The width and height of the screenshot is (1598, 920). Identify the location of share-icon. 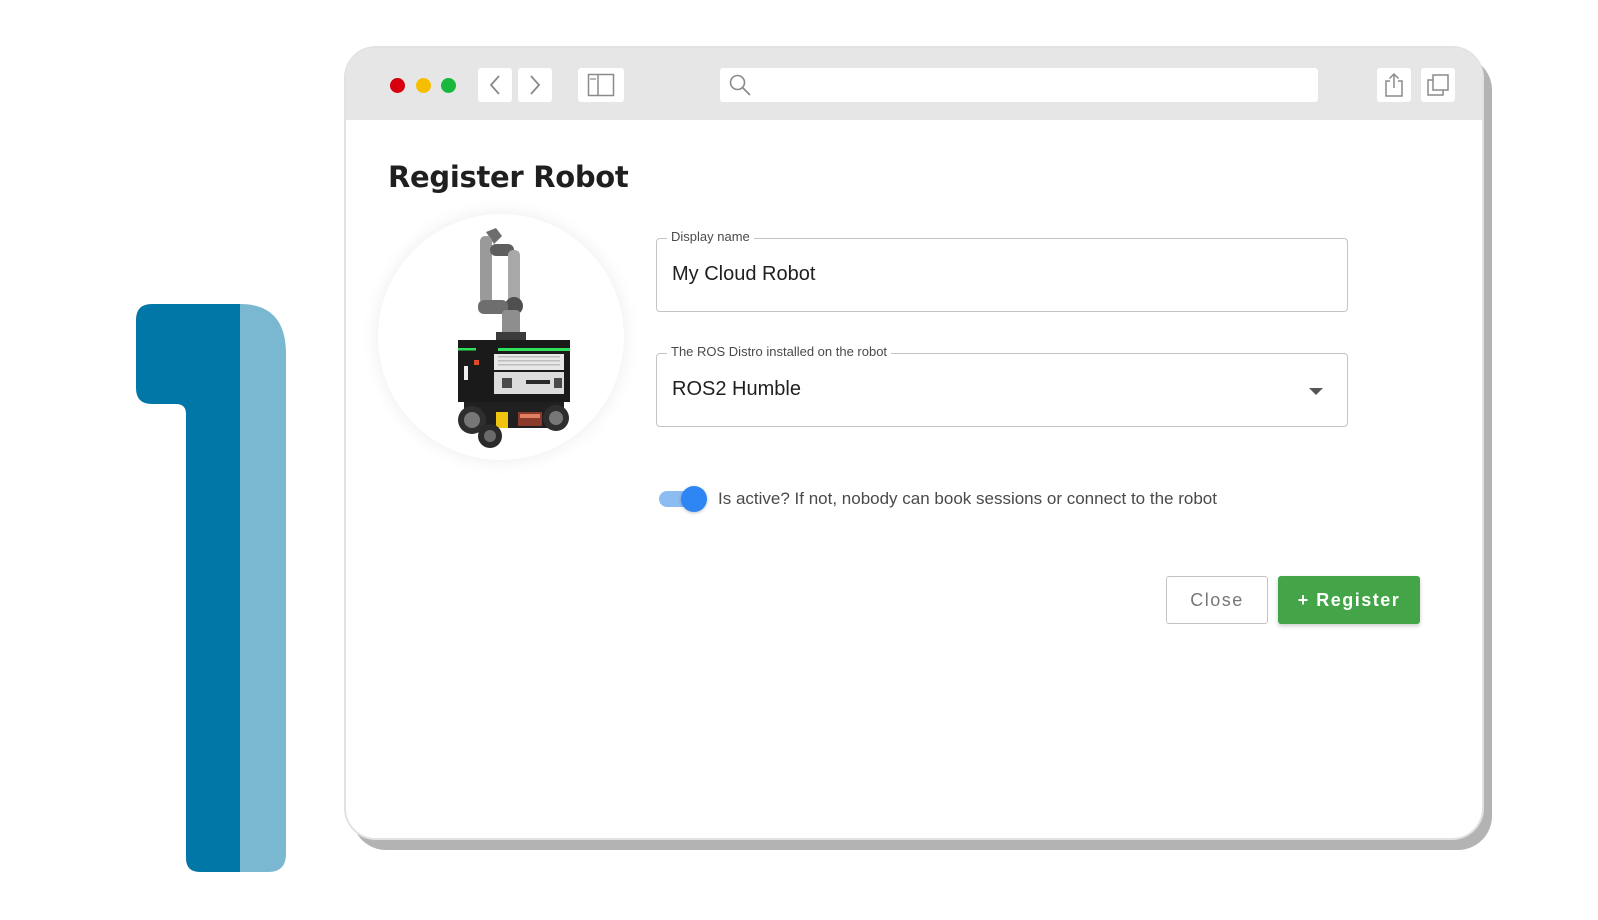
(1394, 84).